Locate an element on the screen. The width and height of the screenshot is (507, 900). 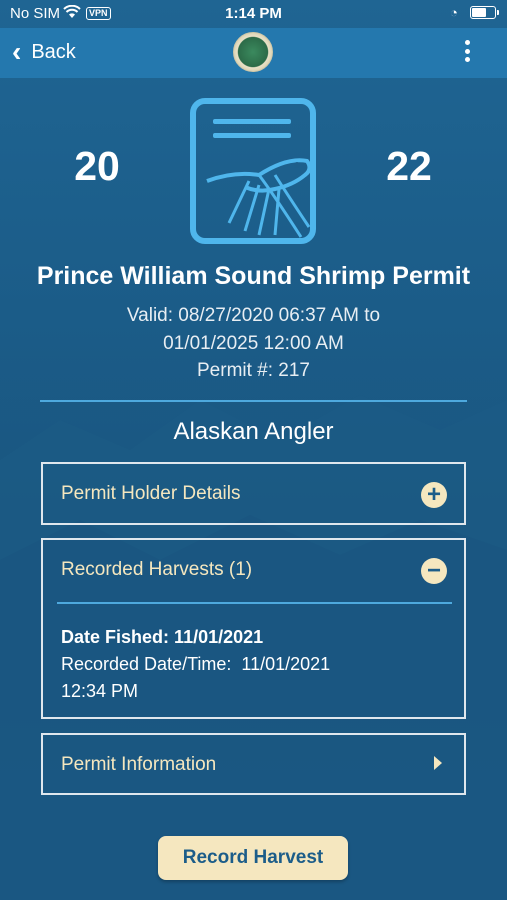
plus-circle-icon: + is located at coordinates (434, 495).